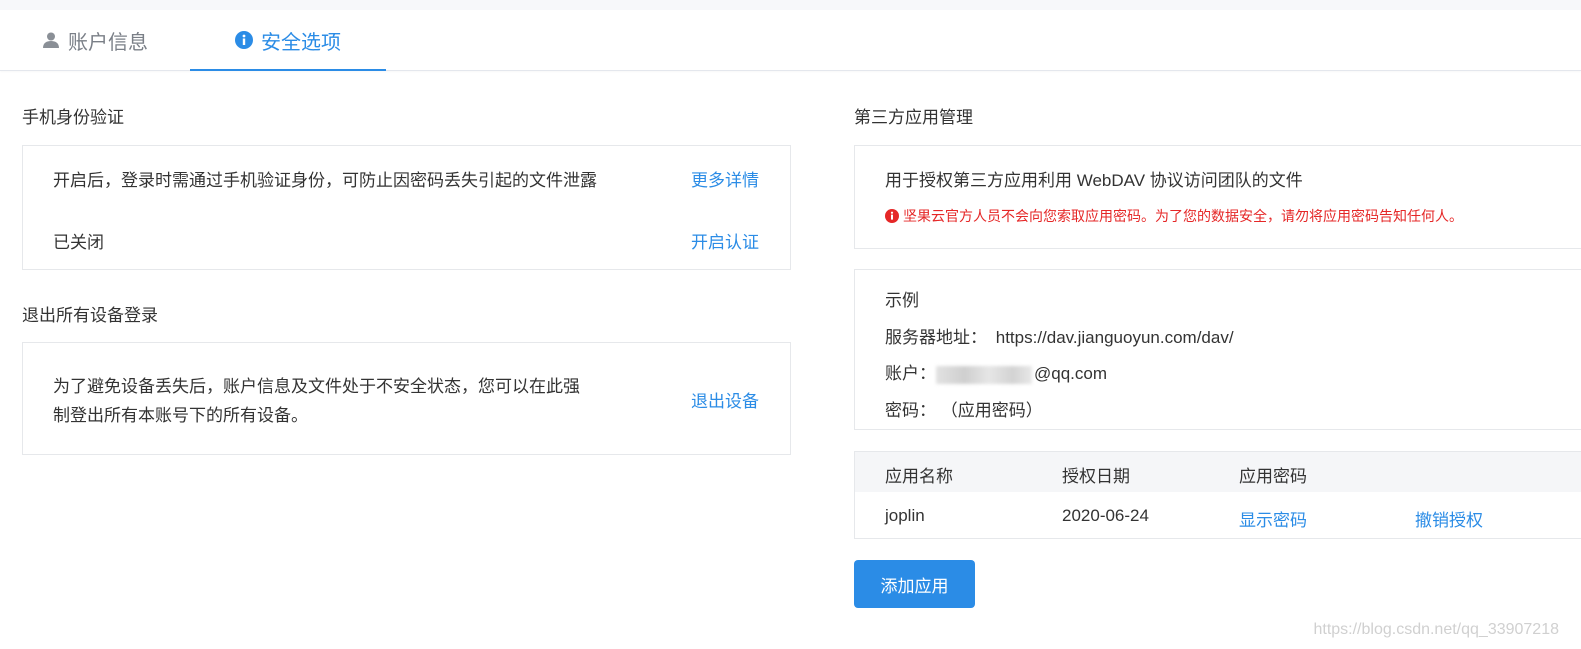 This screenshot has width=1581, height=649. Describe the element at coordinates (90, 315) in the screenshot. I see `logout-devices-title: 退出所有设备登录` at that location.